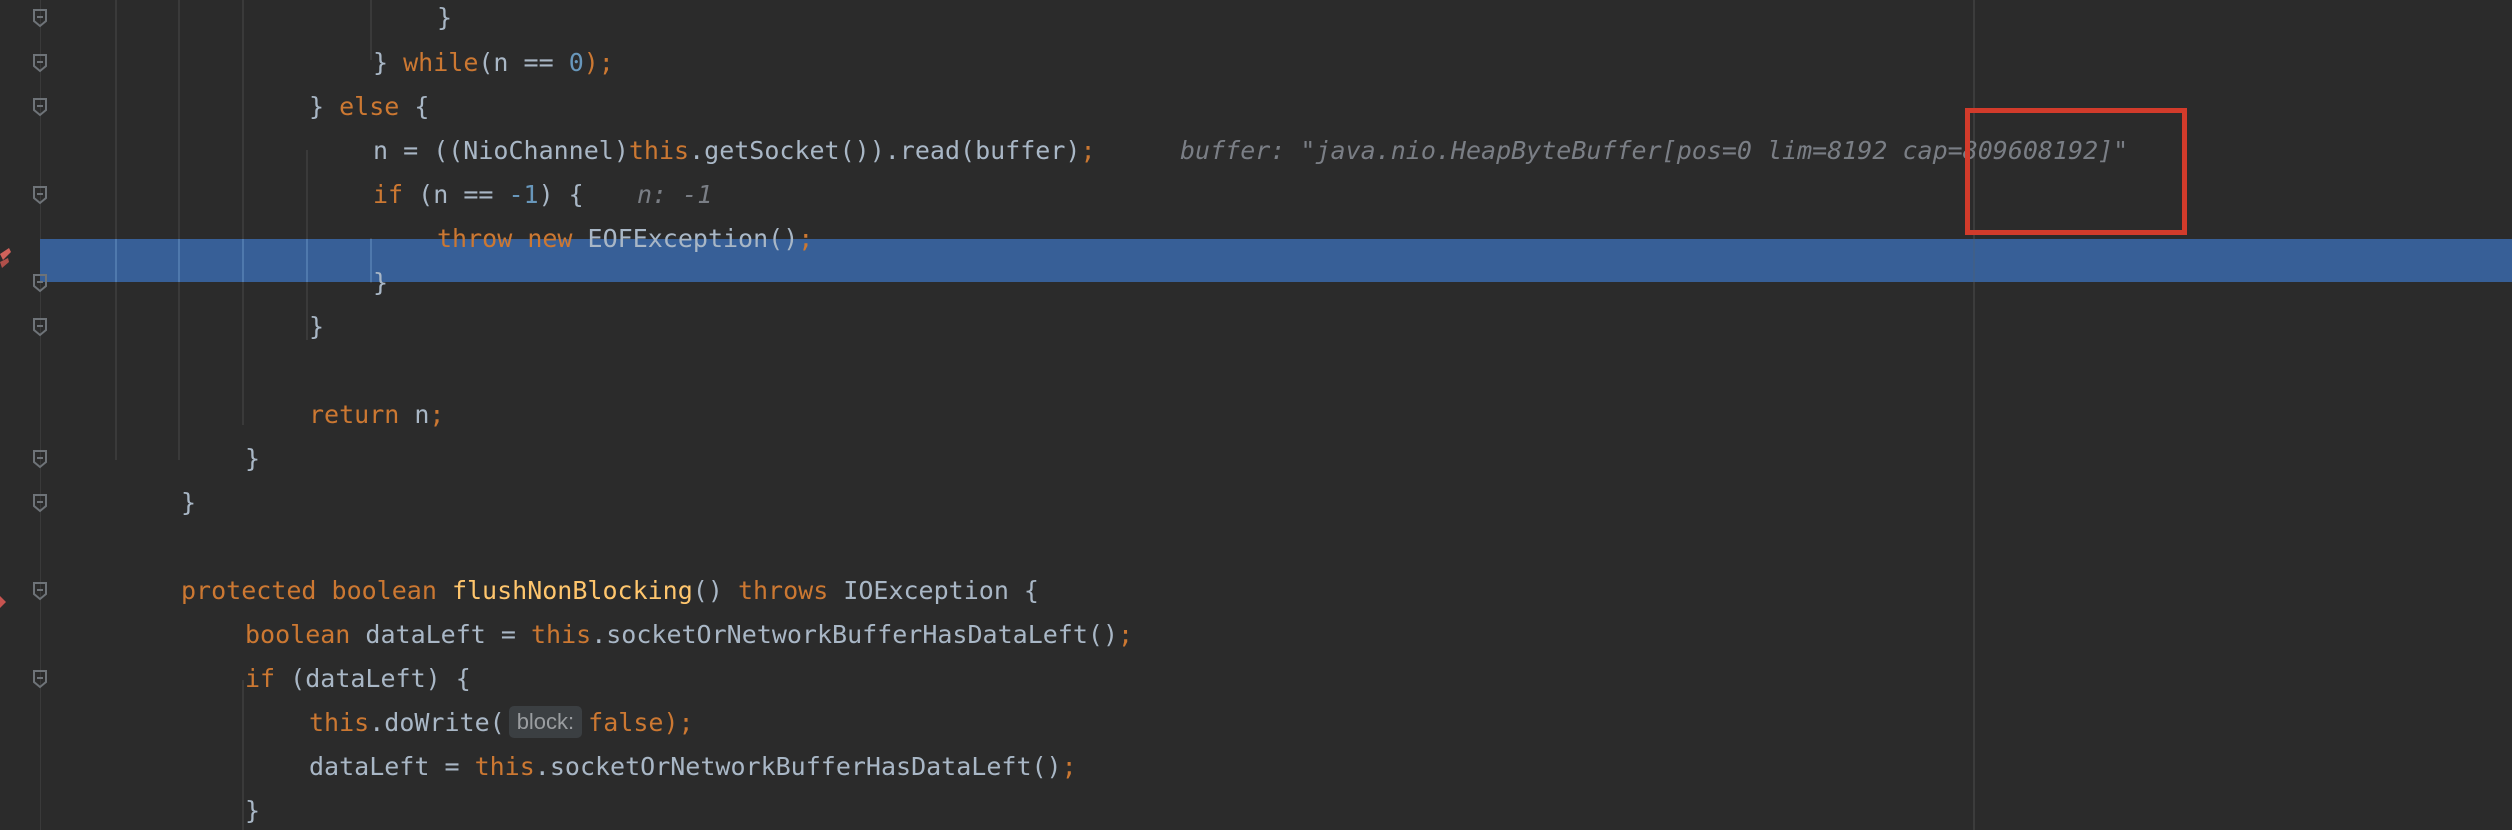 Image resolution: width=2512 pixels, height=830 pixels. I want to click on code-token: -1, so click(523, 194).